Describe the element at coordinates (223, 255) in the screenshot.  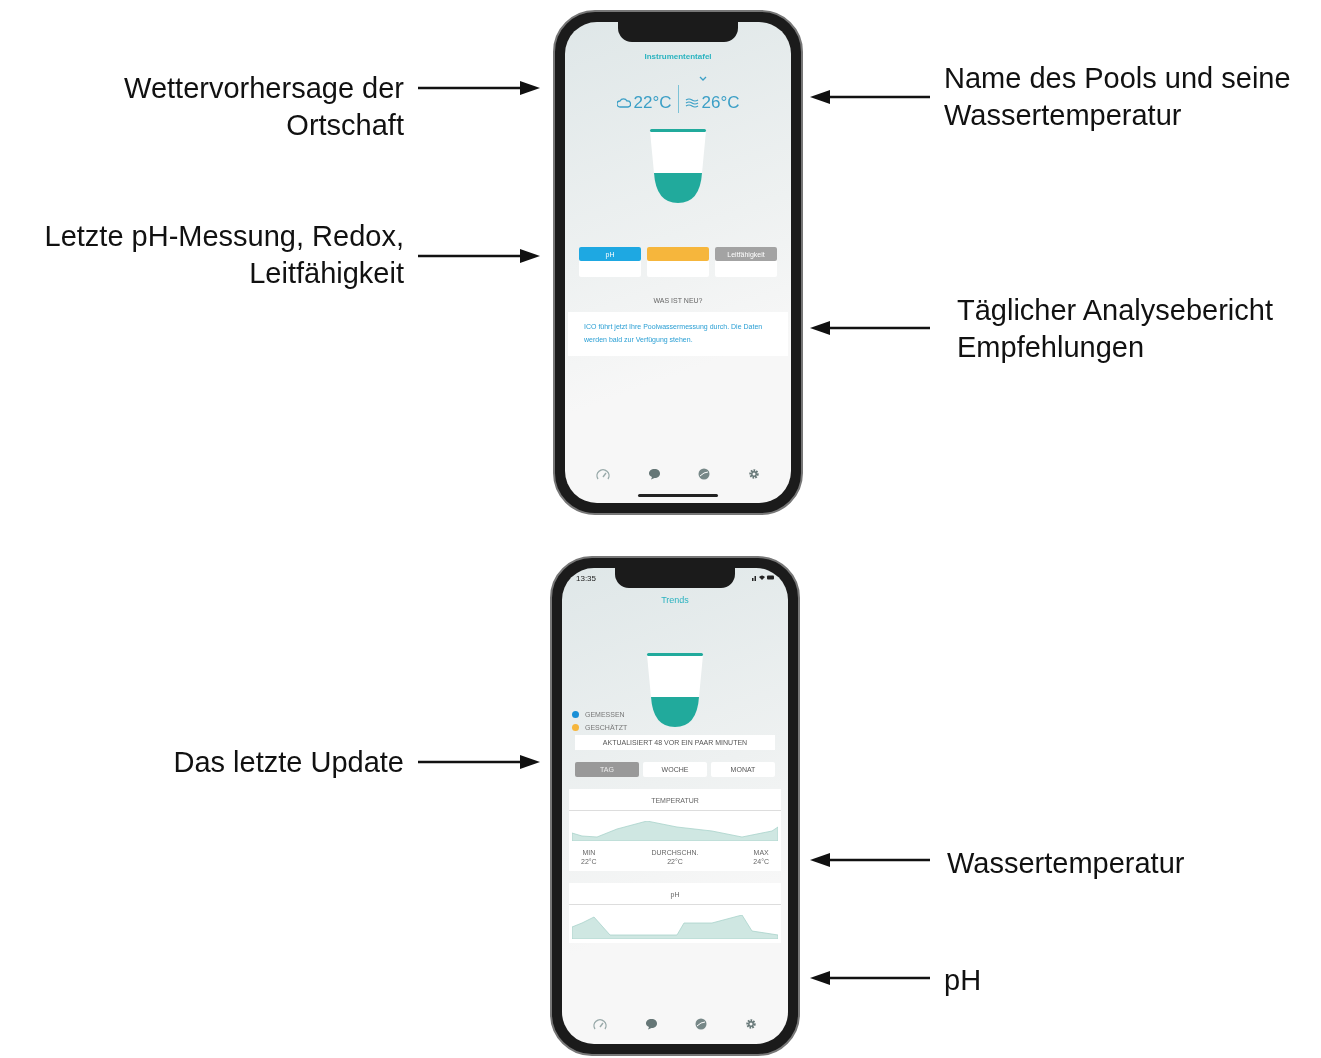
I see `callout-label: Letzte pH-Messung, Redox, Leitfähigkeit` at that location.